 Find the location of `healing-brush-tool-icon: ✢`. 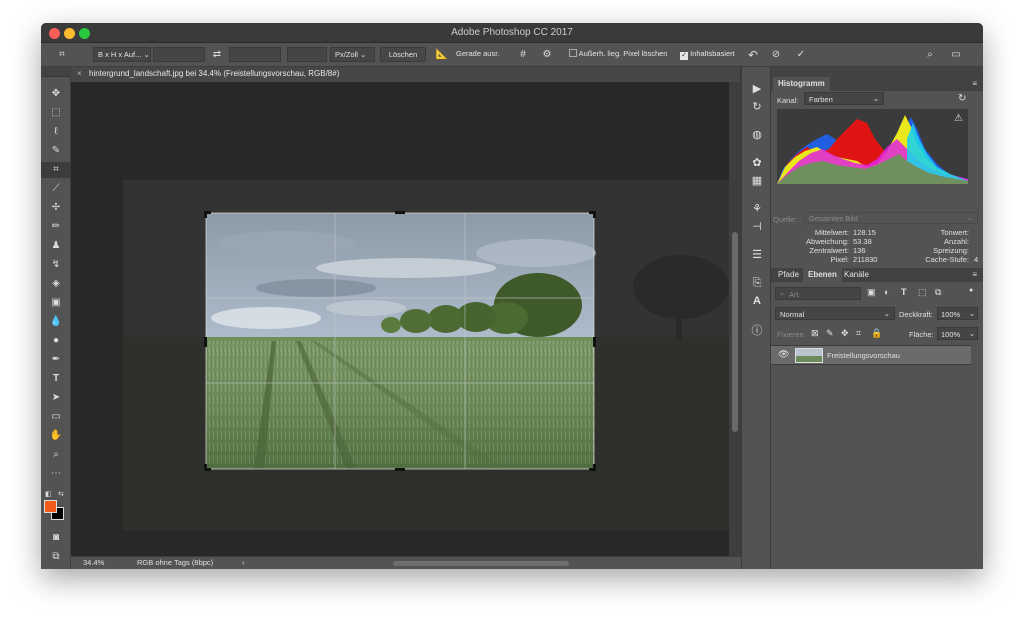

healing-brush-tool-icon: ✢ is located at coordinates (56, 208).